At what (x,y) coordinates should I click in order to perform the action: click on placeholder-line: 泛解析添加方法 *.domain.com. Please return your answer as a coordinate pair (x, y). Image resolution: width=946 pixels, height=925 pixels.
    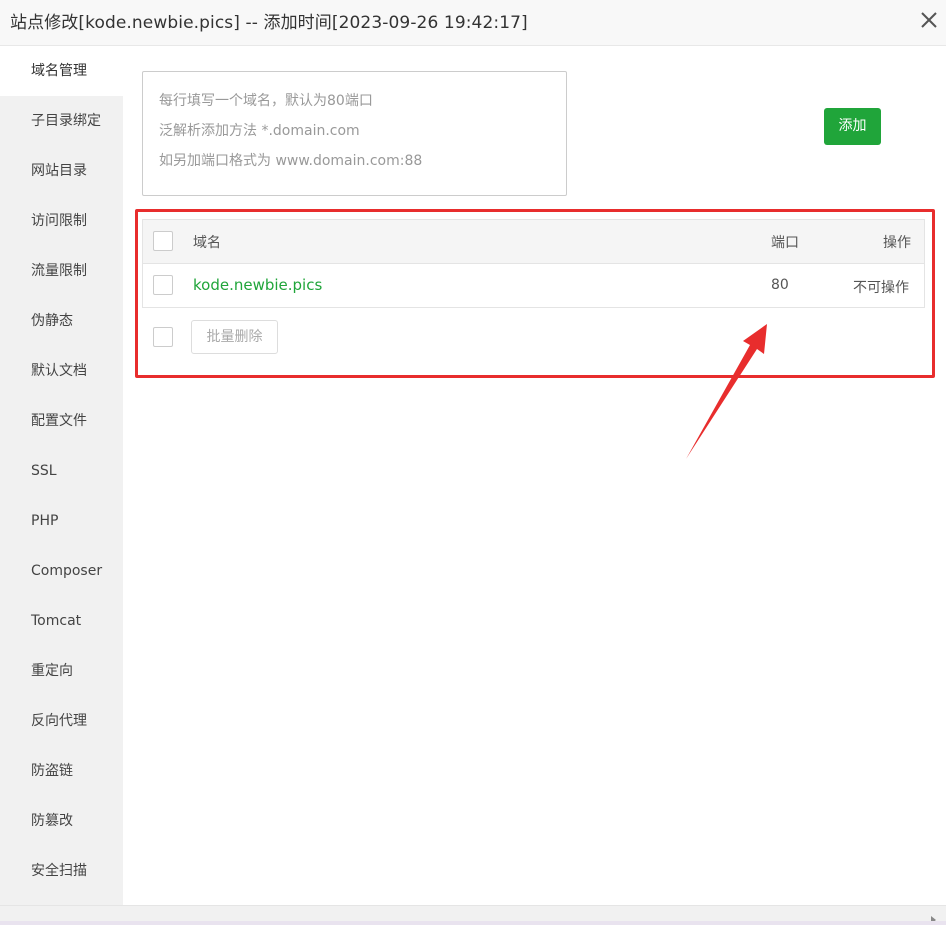
    Looking at the image, I should click on (259, 131).